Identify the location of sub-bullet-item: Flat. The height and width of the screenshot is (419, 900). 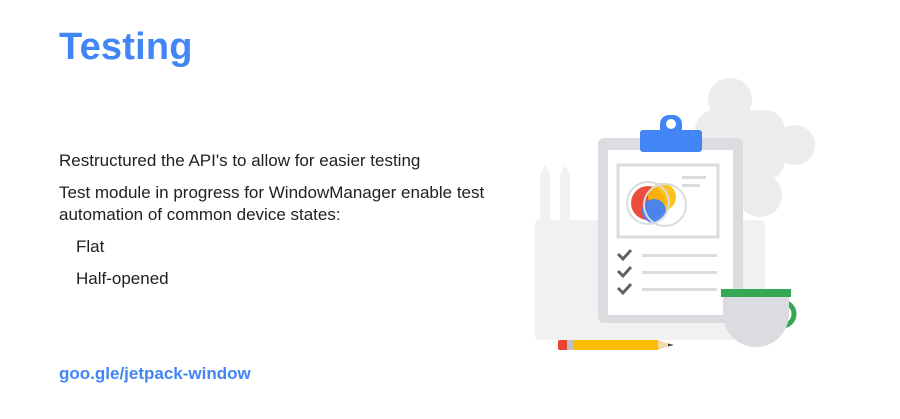
(90, 246).